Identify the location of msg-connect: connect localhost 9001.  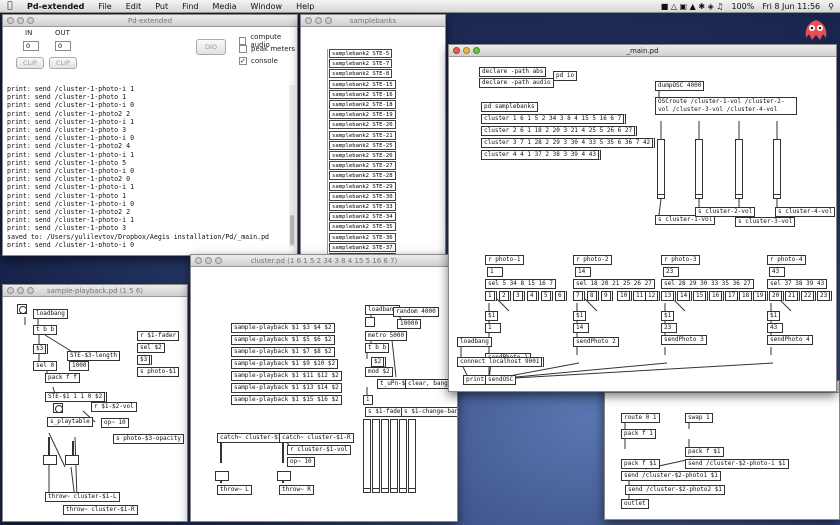
(501, 362).